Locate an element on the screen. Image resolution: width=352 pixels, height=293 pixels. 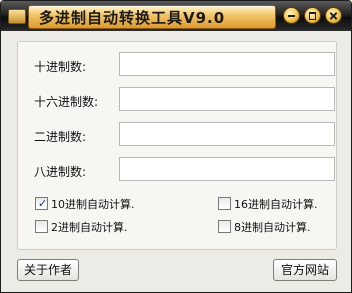
binary-label: 二进制数: is located at coordinates (60, 137).